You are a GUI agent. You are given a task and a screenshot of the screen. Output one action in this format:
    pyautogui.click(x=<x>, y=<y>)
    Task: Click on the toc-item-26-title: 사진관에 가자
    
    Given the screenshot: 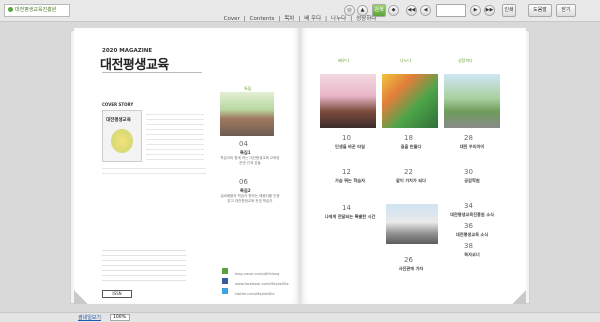 What is the action you would take?
    pyautogui.click(x=411, y=269)
    